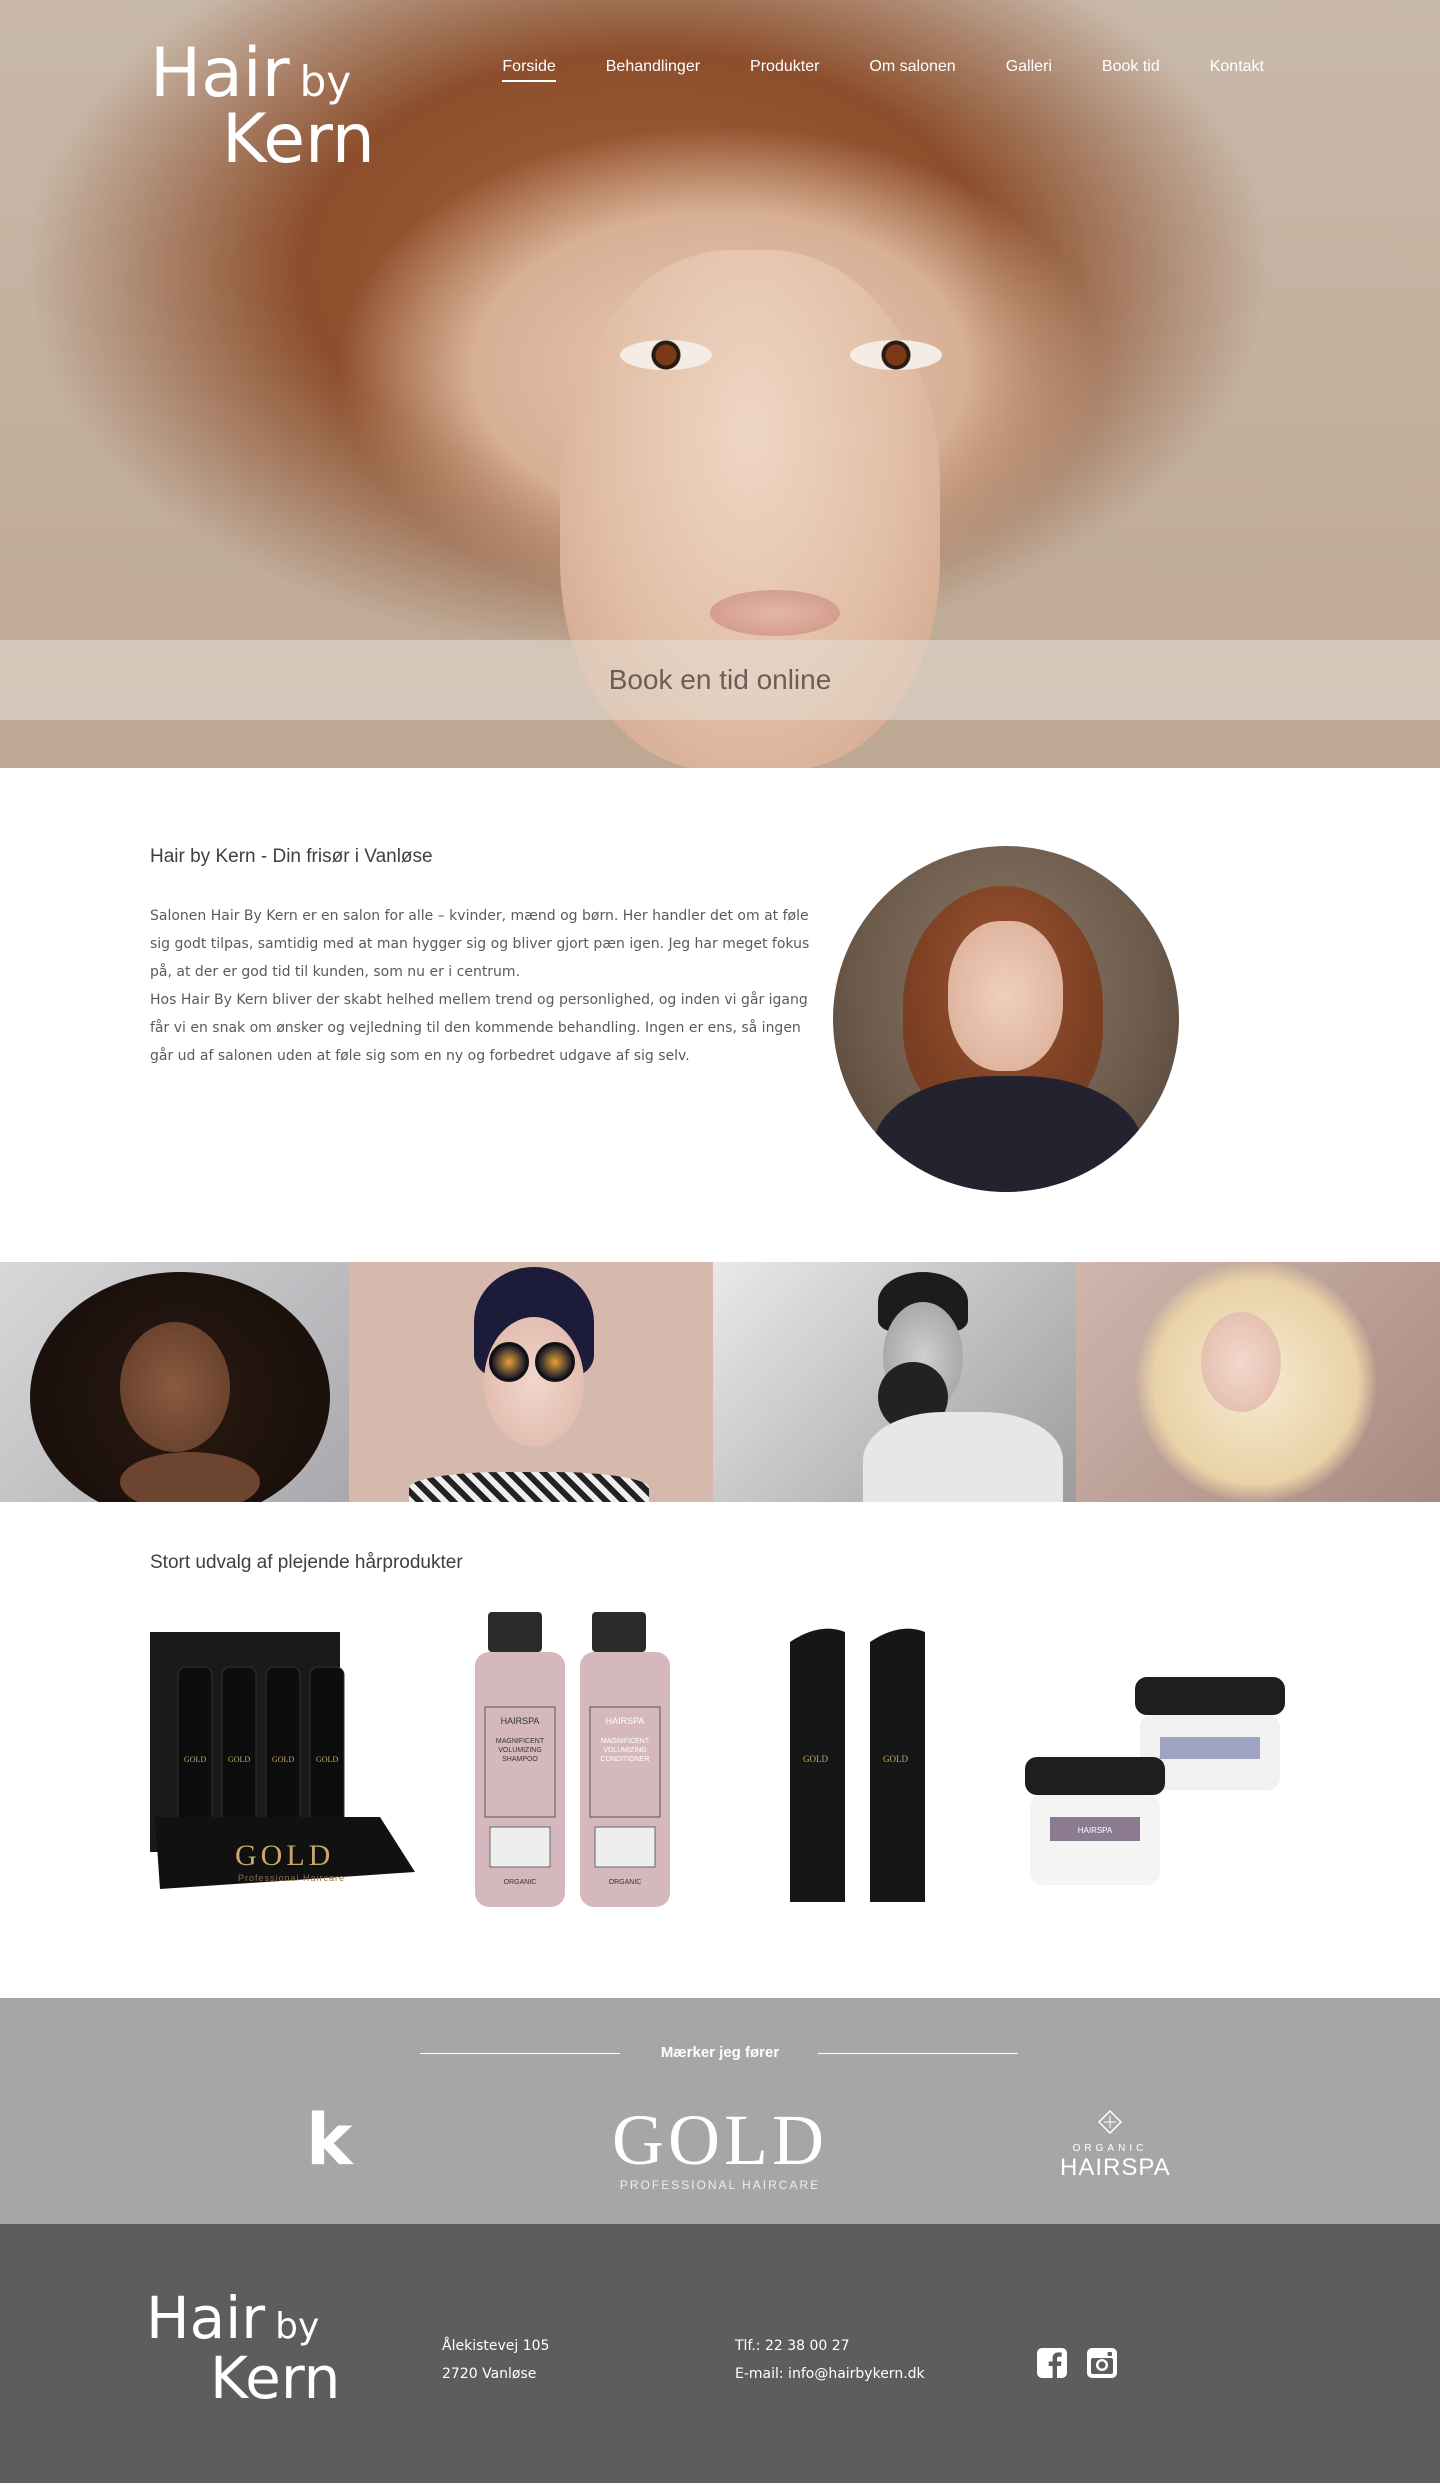  What do you see at coordinates (1131, 70) in the screenshot?
I see `nav-item-book-tid: Book tid` at bounding box center [1131, 70].